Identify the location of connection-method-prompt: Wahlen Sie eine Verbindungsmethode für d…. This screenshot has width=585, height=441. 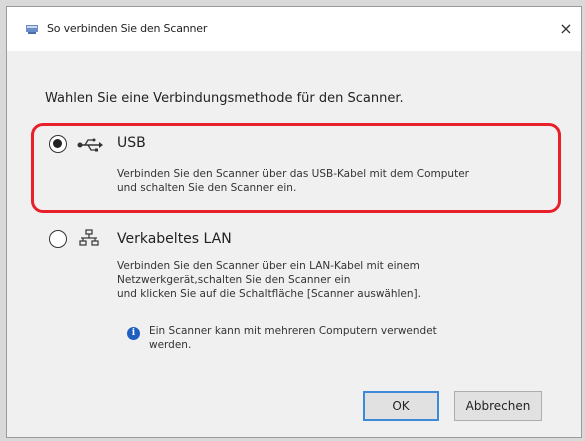
(224, 98).